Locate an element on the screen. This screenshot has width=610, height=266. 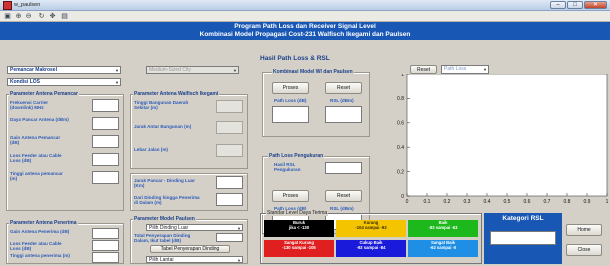
building-height-label: Tinggi Bangunan Daerah Sekitar (m) is located at coordinates (161, 105).